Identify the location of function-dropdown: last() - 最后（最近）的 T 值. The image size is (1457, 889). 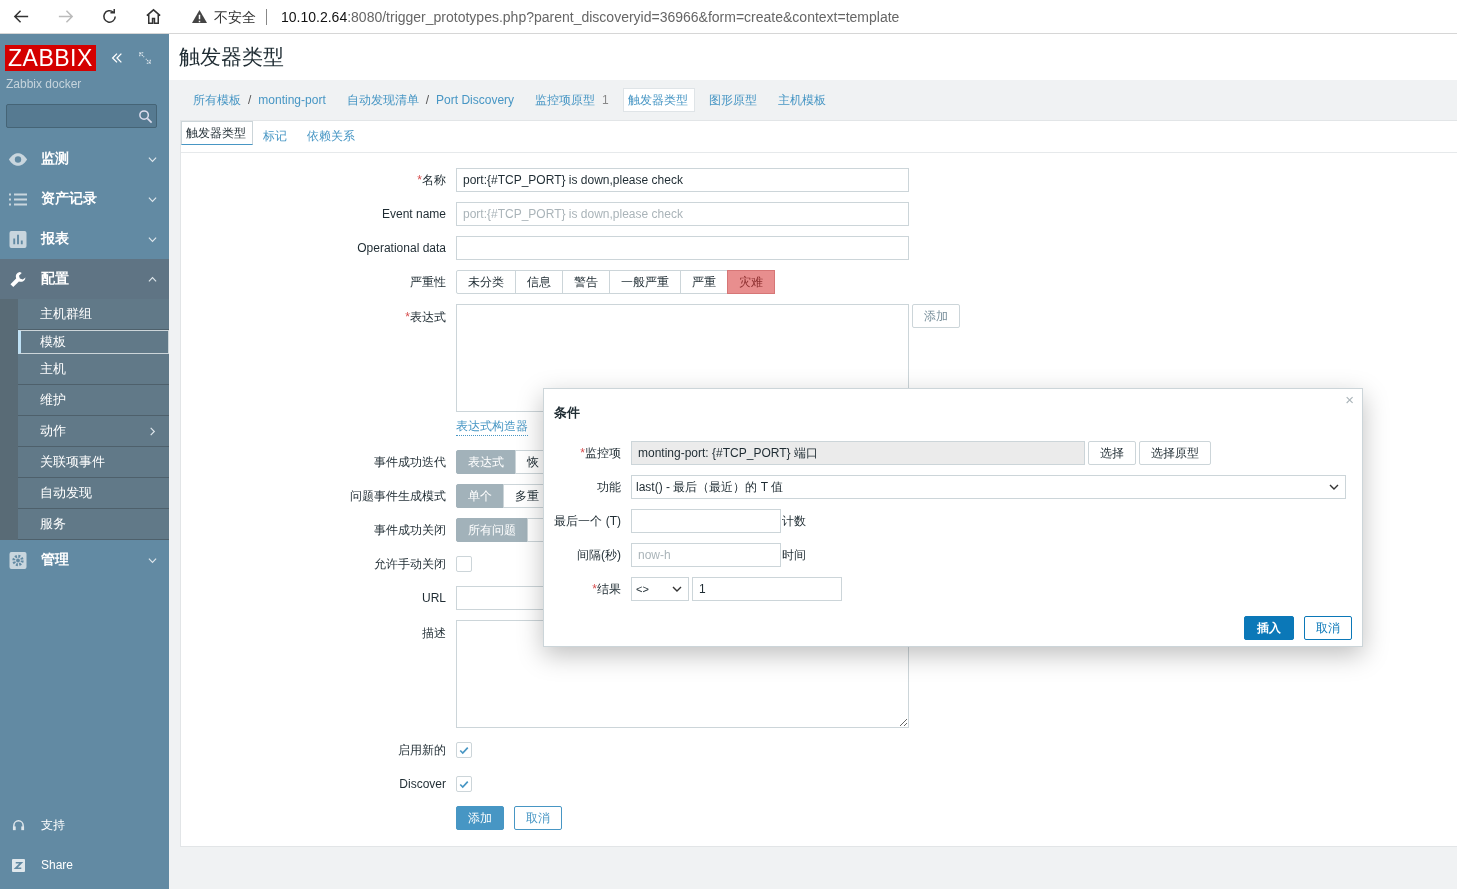
(988, 487).